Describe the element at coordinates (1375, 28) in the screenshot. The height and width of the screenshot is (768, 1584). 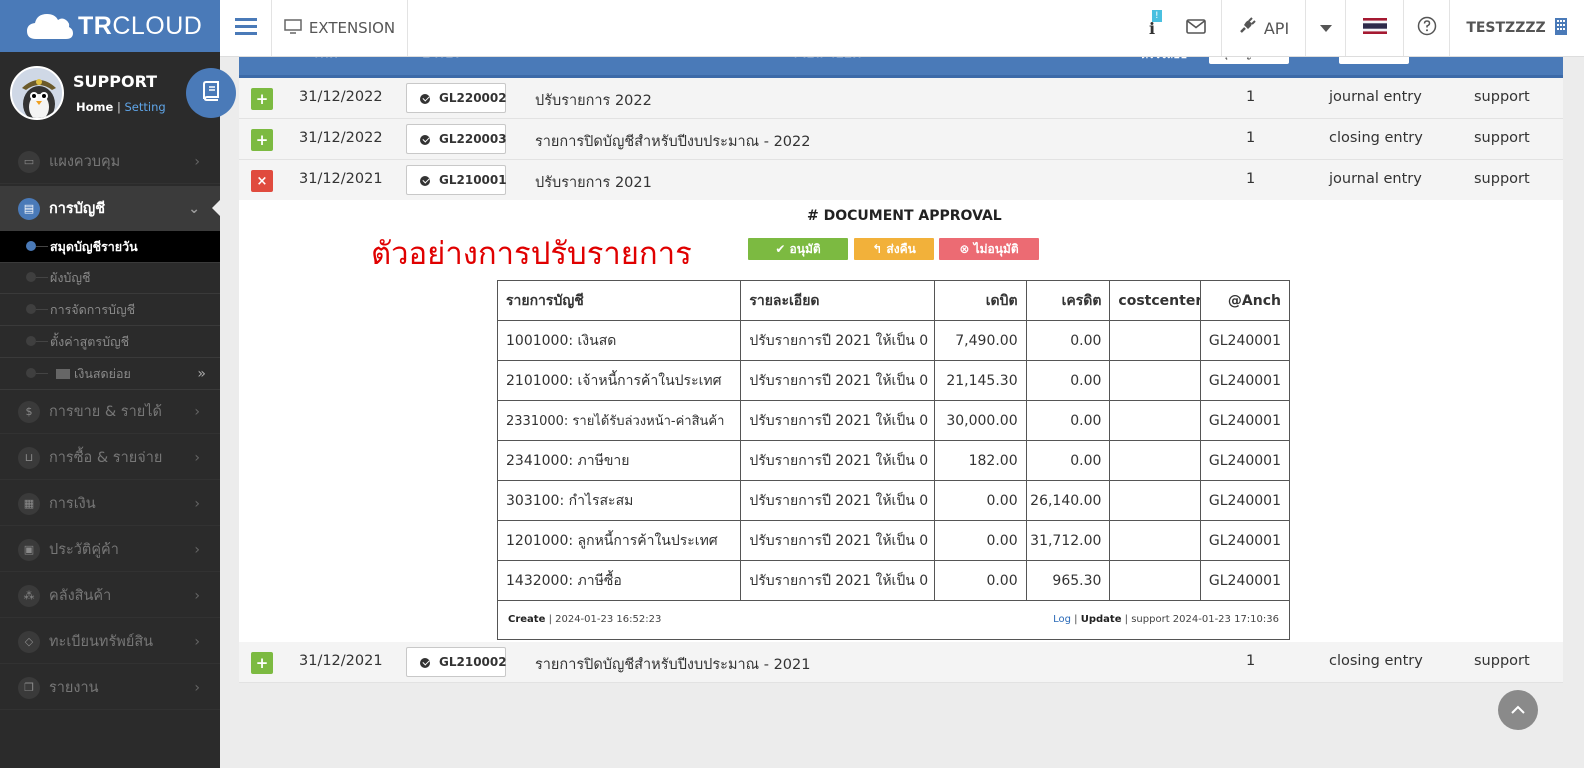
I see `language-button` at that location.